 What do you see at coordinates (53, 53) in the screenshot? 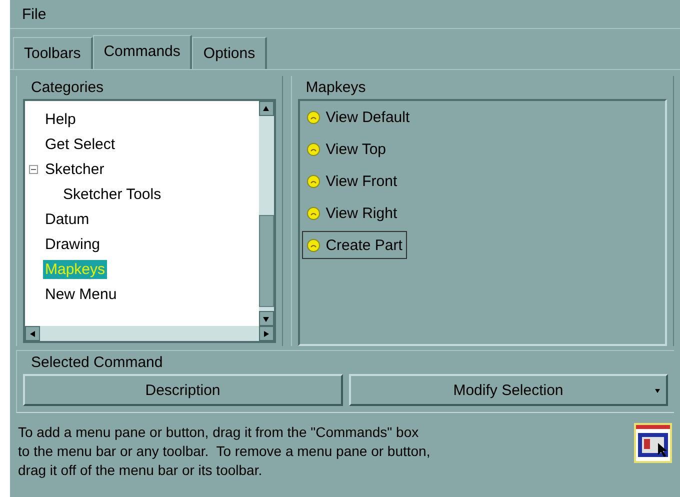
I see `tab: Toolbars` at bounding box center [53, 53].